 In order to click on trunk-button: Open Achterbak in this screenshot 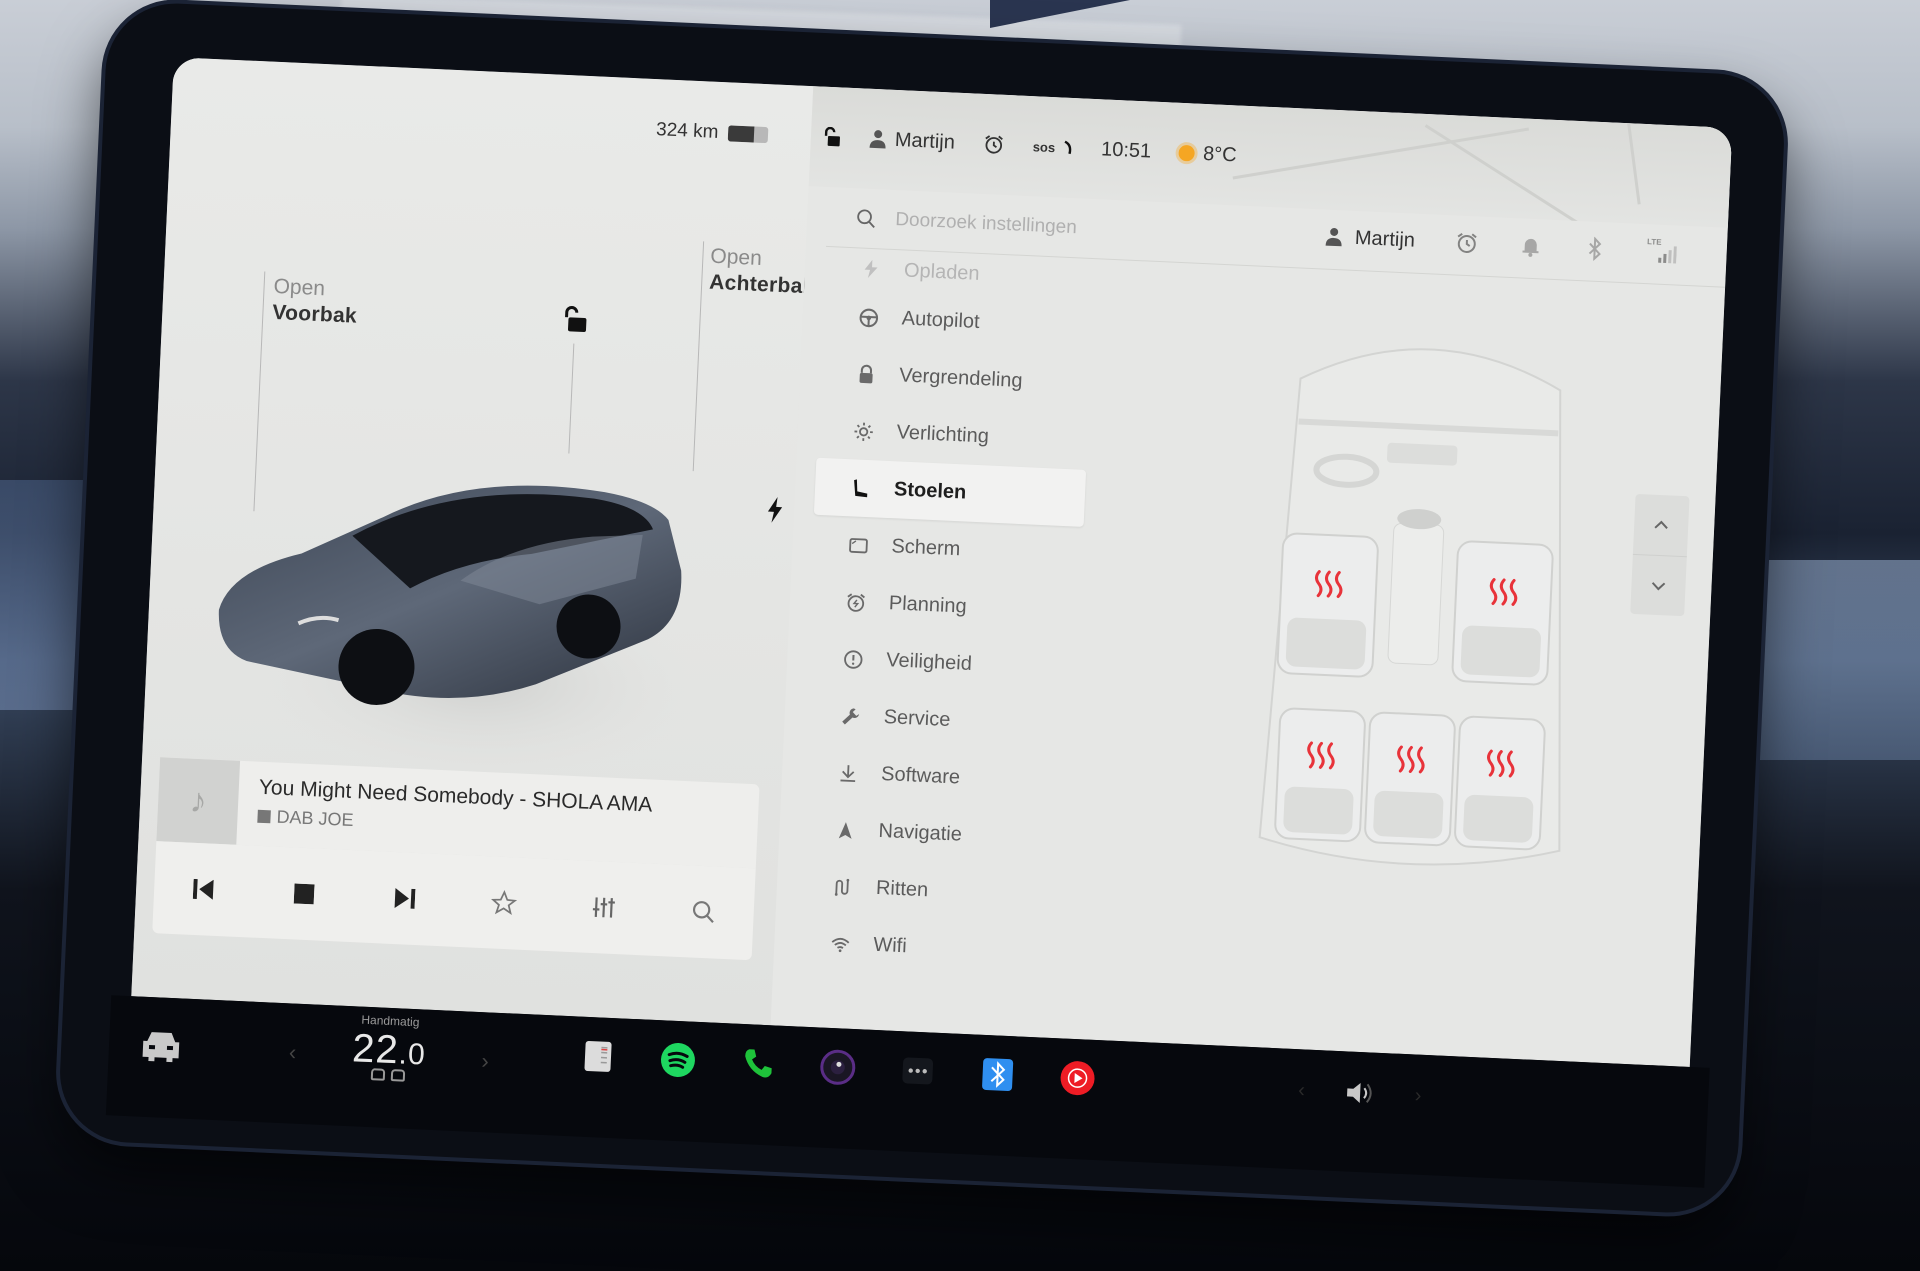, I will do `click(763, 272)`.